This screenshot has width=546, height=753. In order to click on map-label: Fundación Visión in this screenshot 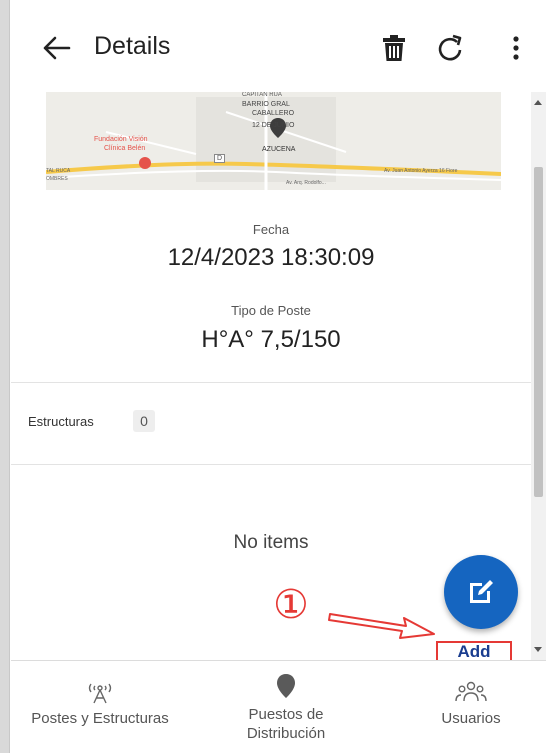, I will do `click(121, 139)`.